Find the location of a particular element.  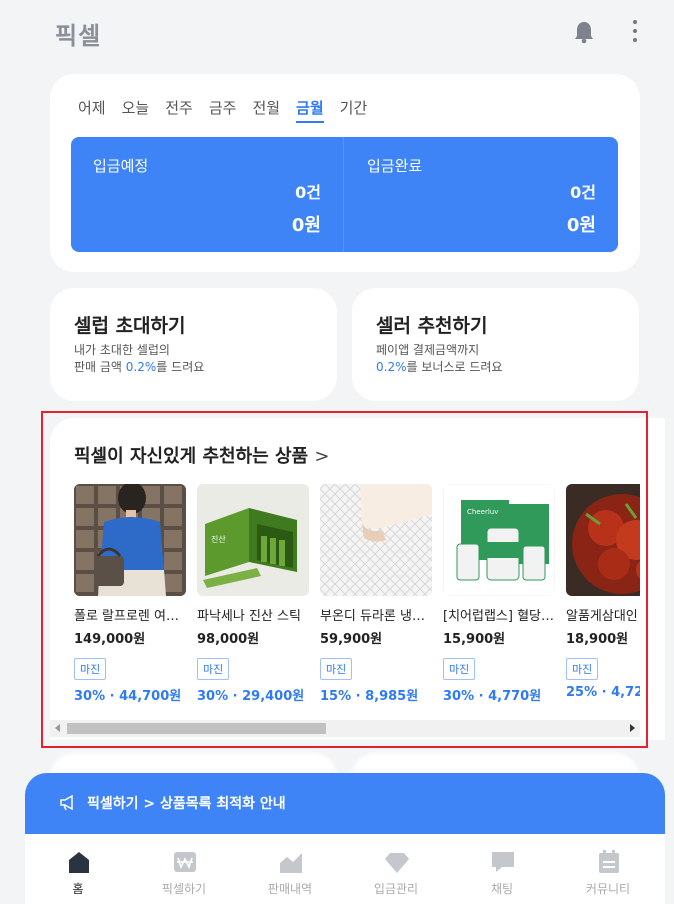

product-card: 부온디 듀라론 냉감패드 59,900원 마진 15% · 8,985원 is located at coordinates (376, 594).